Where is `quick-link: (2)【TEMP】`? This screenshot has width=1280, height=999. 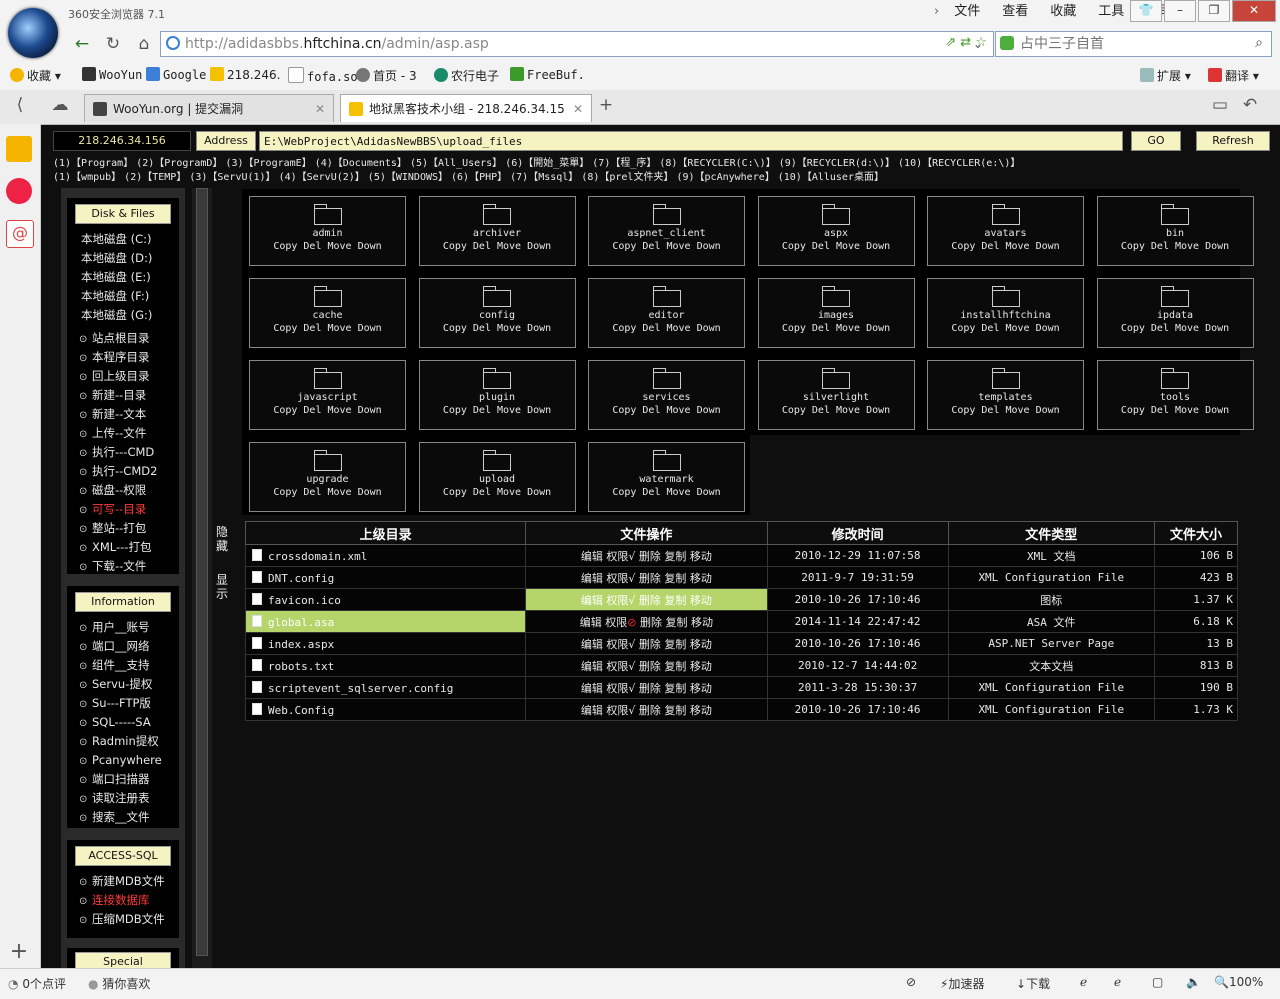 quick-link: (2)【TEMP】 is located at coordinates (155, 177).